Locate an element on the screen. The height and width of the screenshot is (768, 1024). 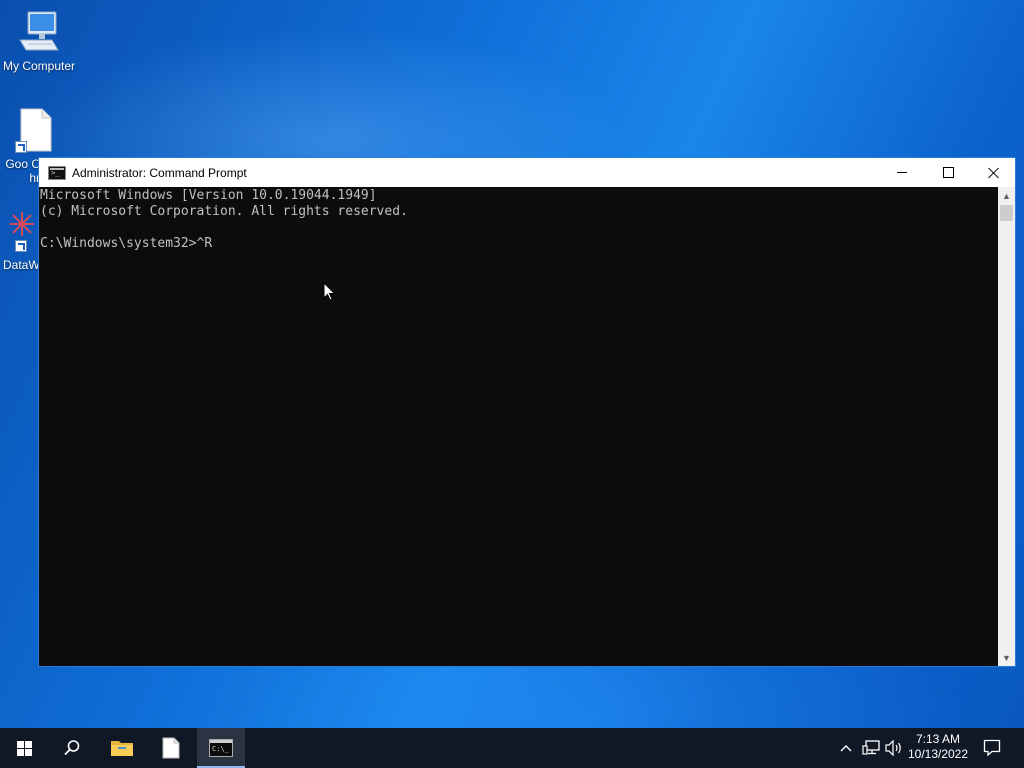
mouse-cursor-icon is located at coordinates (329, 291).